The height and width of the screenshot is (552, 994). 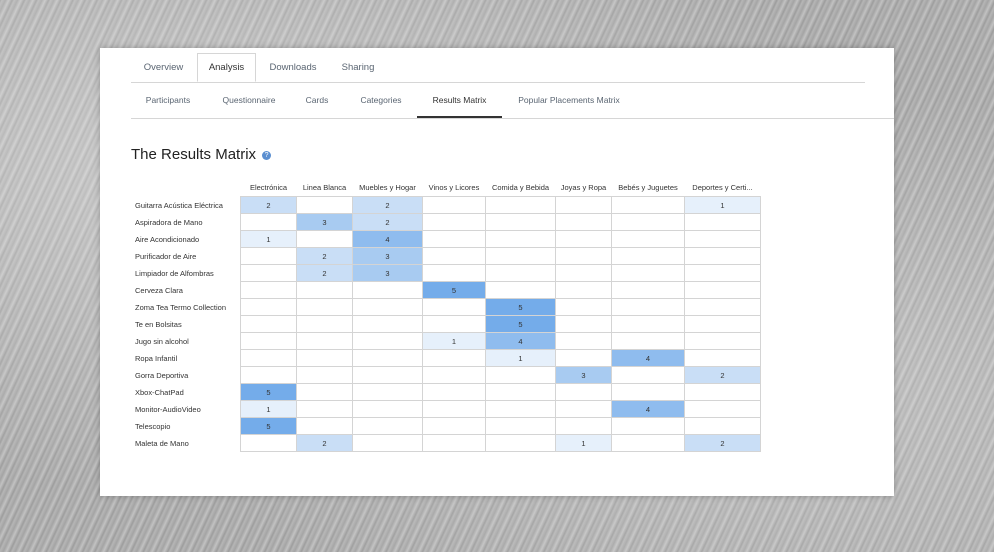 I want to click on tab-analysis: Analysis, so click(x=226, y=67).